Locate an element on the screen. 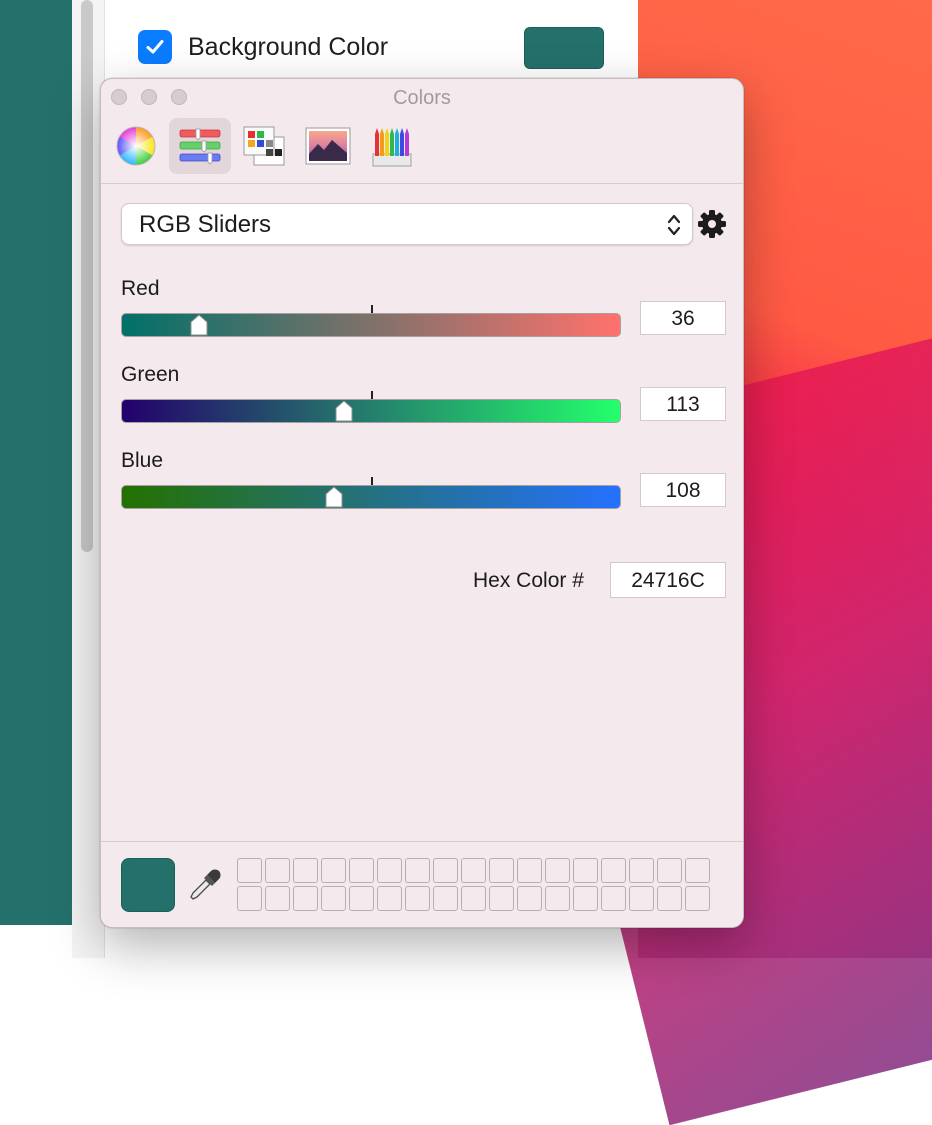 This screenshot has width=932, height=1125. left-teal-panel is located at coordinates (36, 462).